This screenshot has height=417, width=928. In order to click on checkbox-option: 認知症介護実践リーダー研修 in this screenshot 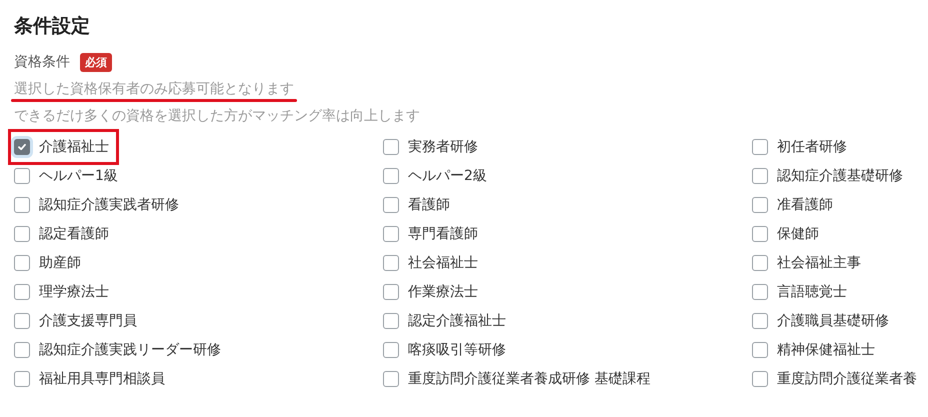, I will do `click(119, 350)`.